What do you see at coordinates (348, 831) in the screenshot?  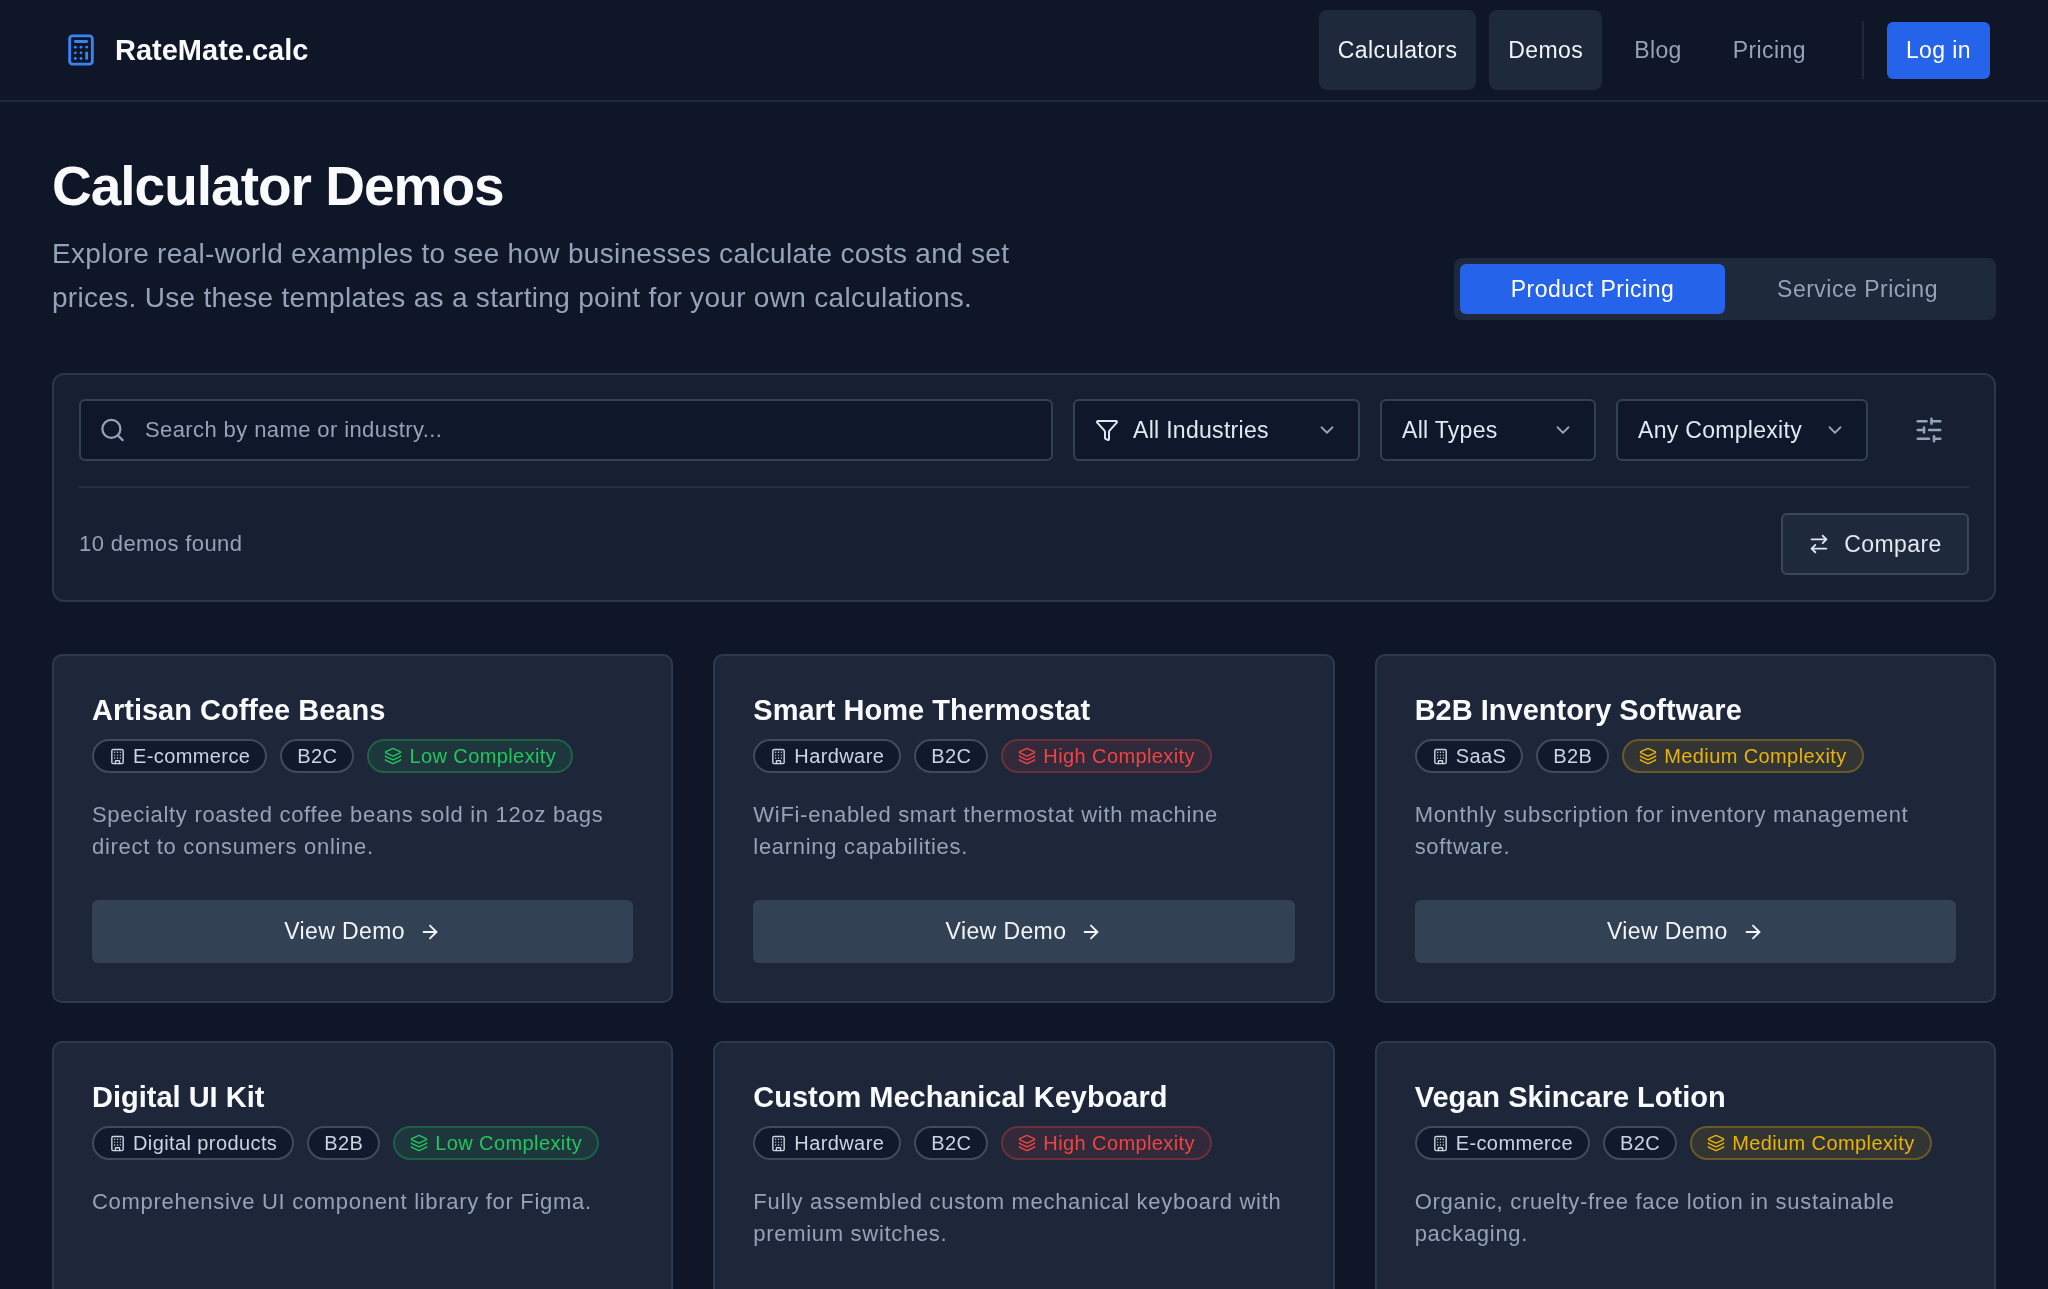 I see `card-description: Specialty roasted coffee beans sold in 12oz bags direct to consumers online.` at bounding box center [348, 831].